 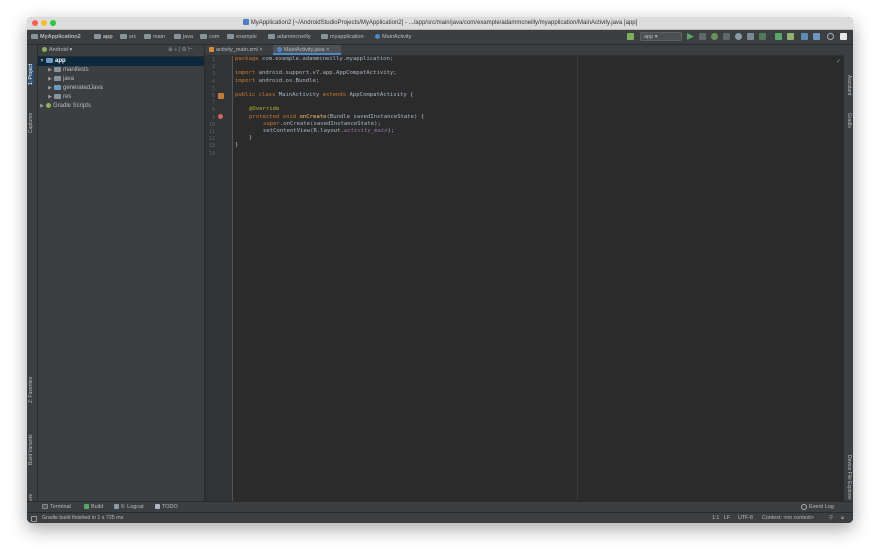 I want to click on code-line-11: setContentView(R.layout.activity_main);, so click(x=329, y=131).